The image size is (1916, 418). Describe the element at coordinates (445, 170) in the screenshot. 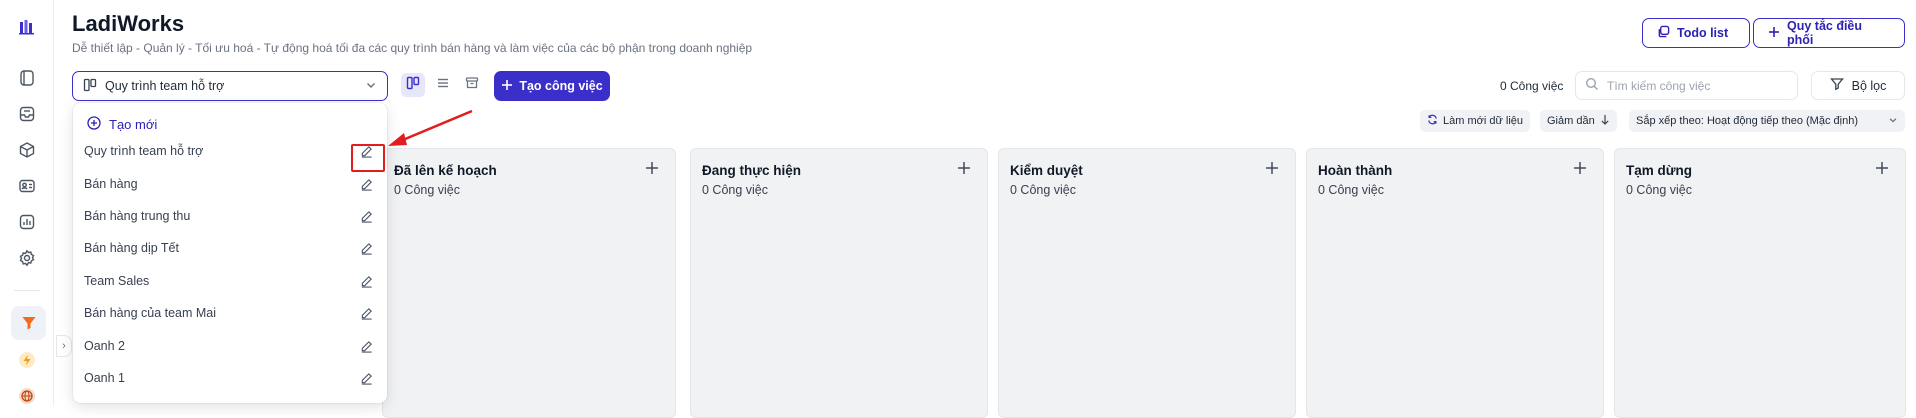

I see `column-title: Đã lên kế hoạch` at that location.